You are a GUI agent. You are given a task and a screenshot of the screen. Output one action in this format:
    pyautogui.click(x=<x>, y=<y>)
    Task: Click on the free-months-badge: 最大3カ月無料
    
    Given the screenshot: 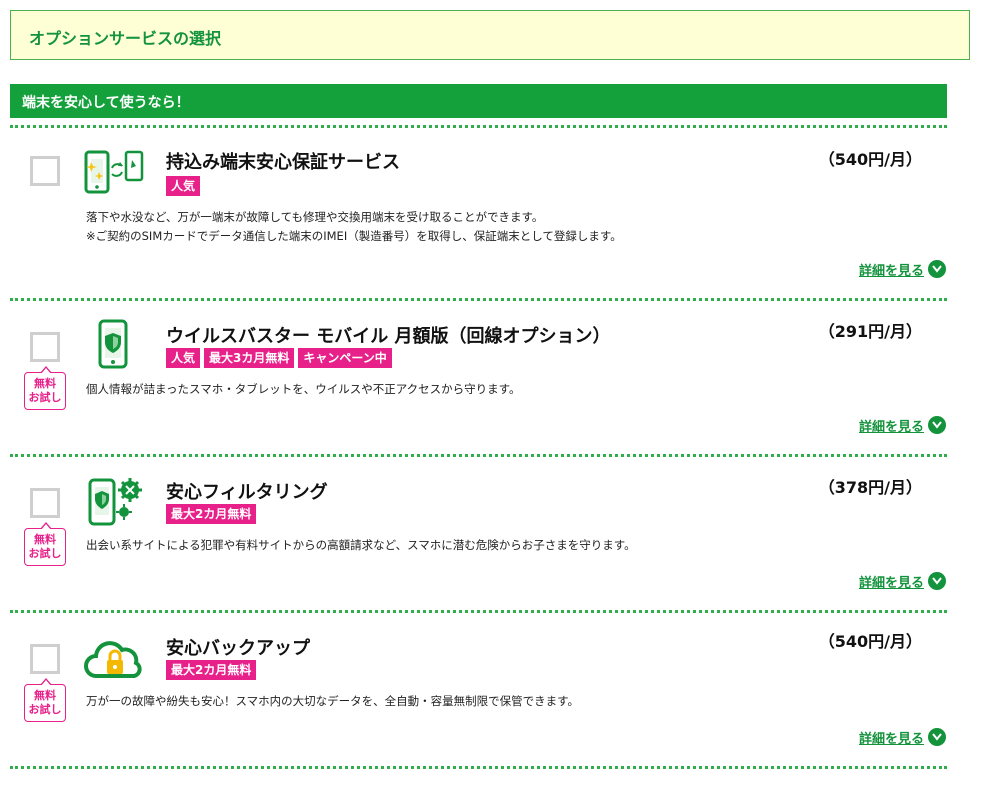 What is the action you would take?
    pyautogui.click(x=249, y=358)
    